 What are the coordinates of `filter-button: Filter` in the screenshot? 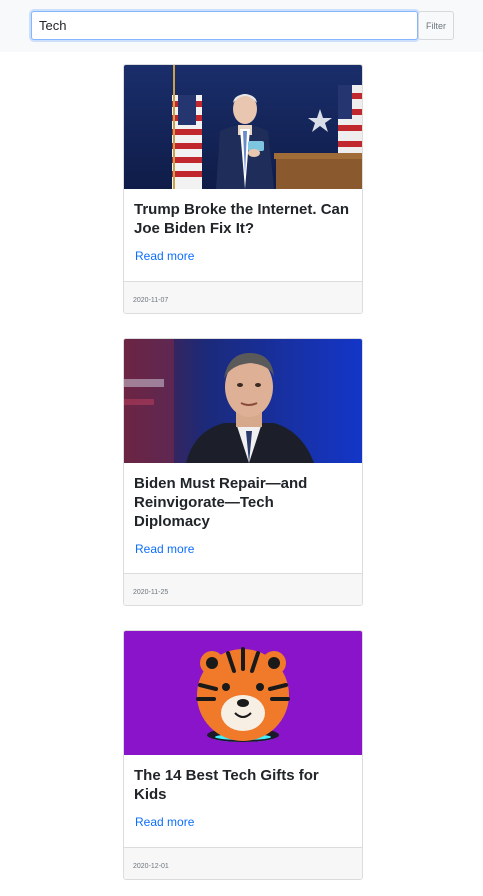 It's located at (436, 25).